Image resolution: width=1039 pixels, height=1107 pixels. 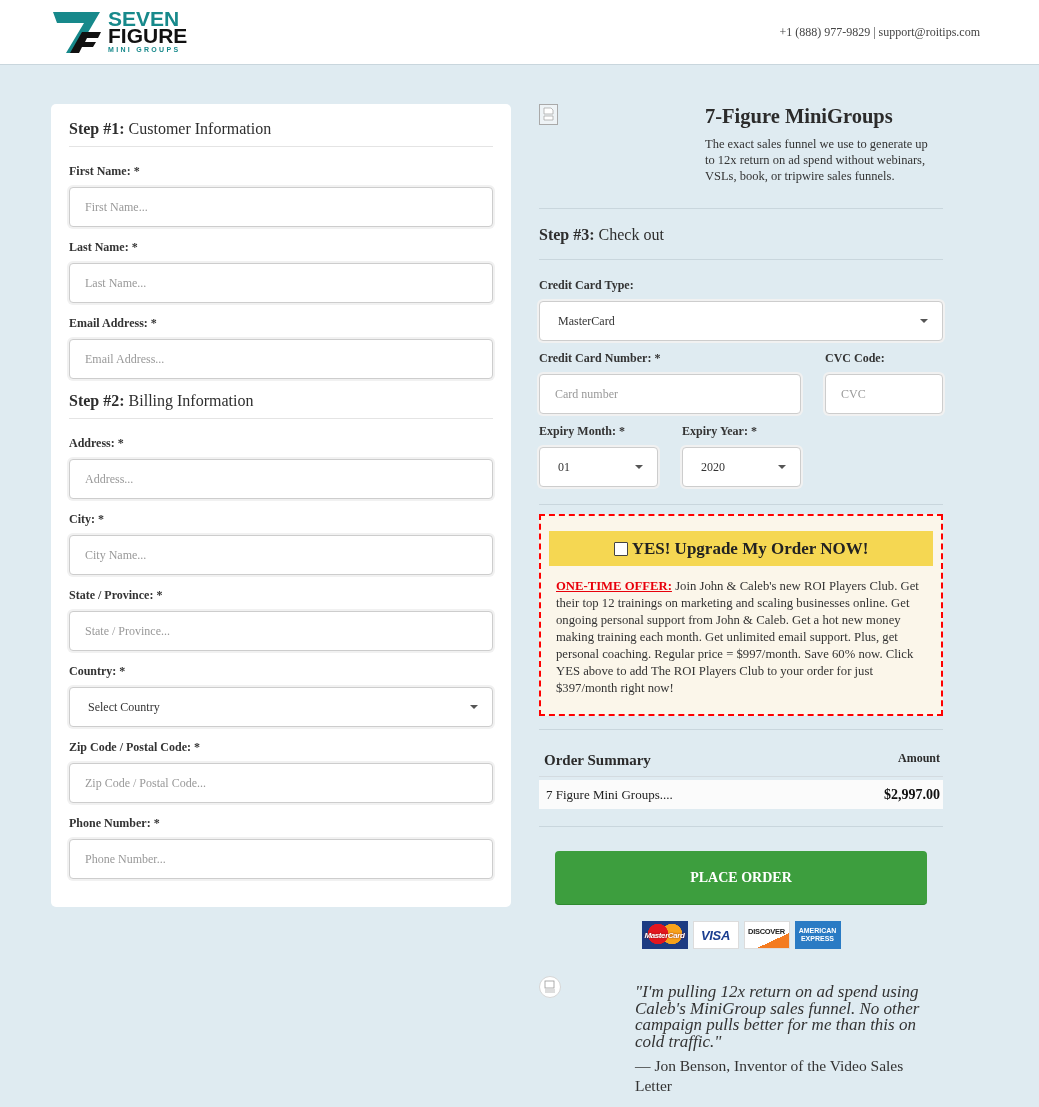 I want to click on input-field: Card number, so click(x=670, y=394).